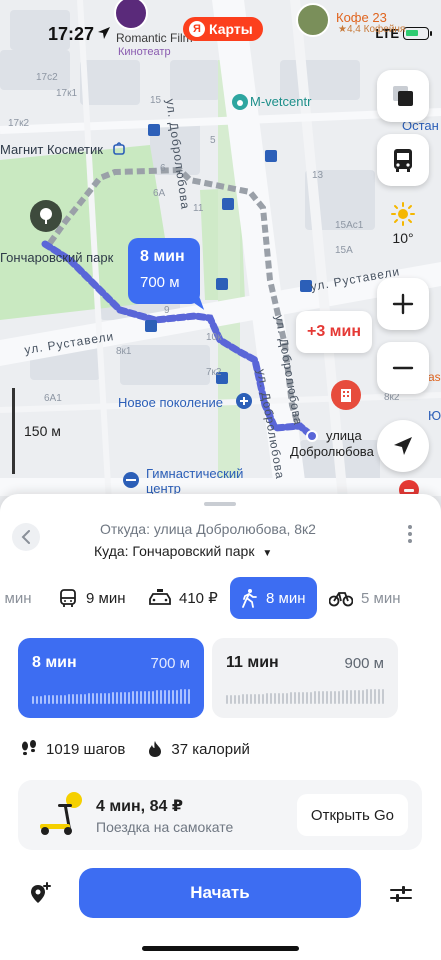 This screenshot has width=441, height=960. I want to click on tab-car: 3 мин, so click(16, 598).